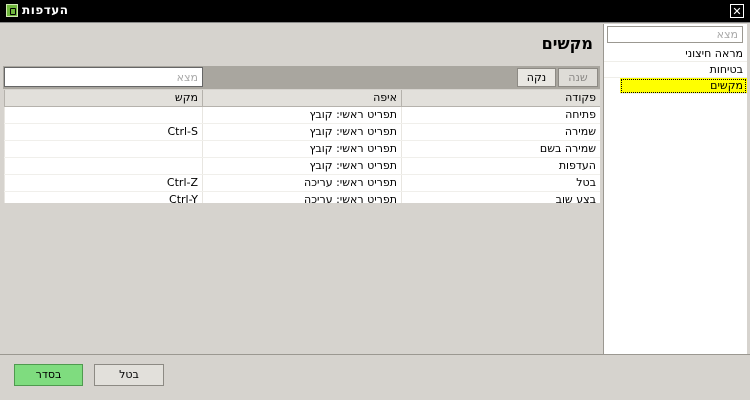  Describe the element at coordinates (375, 11) in the screenshot. I see `title-bar: העדפות ✕` at that location.